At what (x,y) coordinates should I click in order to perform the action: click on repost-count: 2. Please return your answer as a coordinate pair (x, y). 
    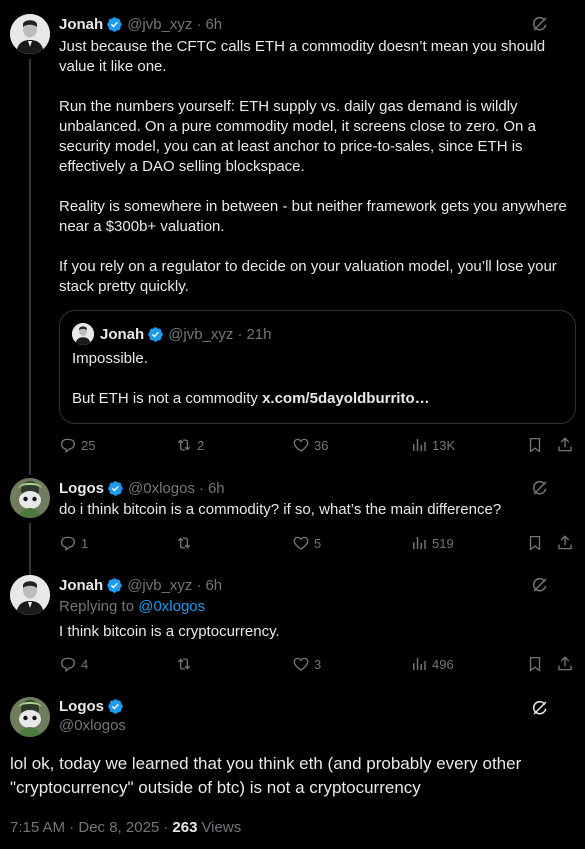
    Looking at the image, I should click on (201, 445).